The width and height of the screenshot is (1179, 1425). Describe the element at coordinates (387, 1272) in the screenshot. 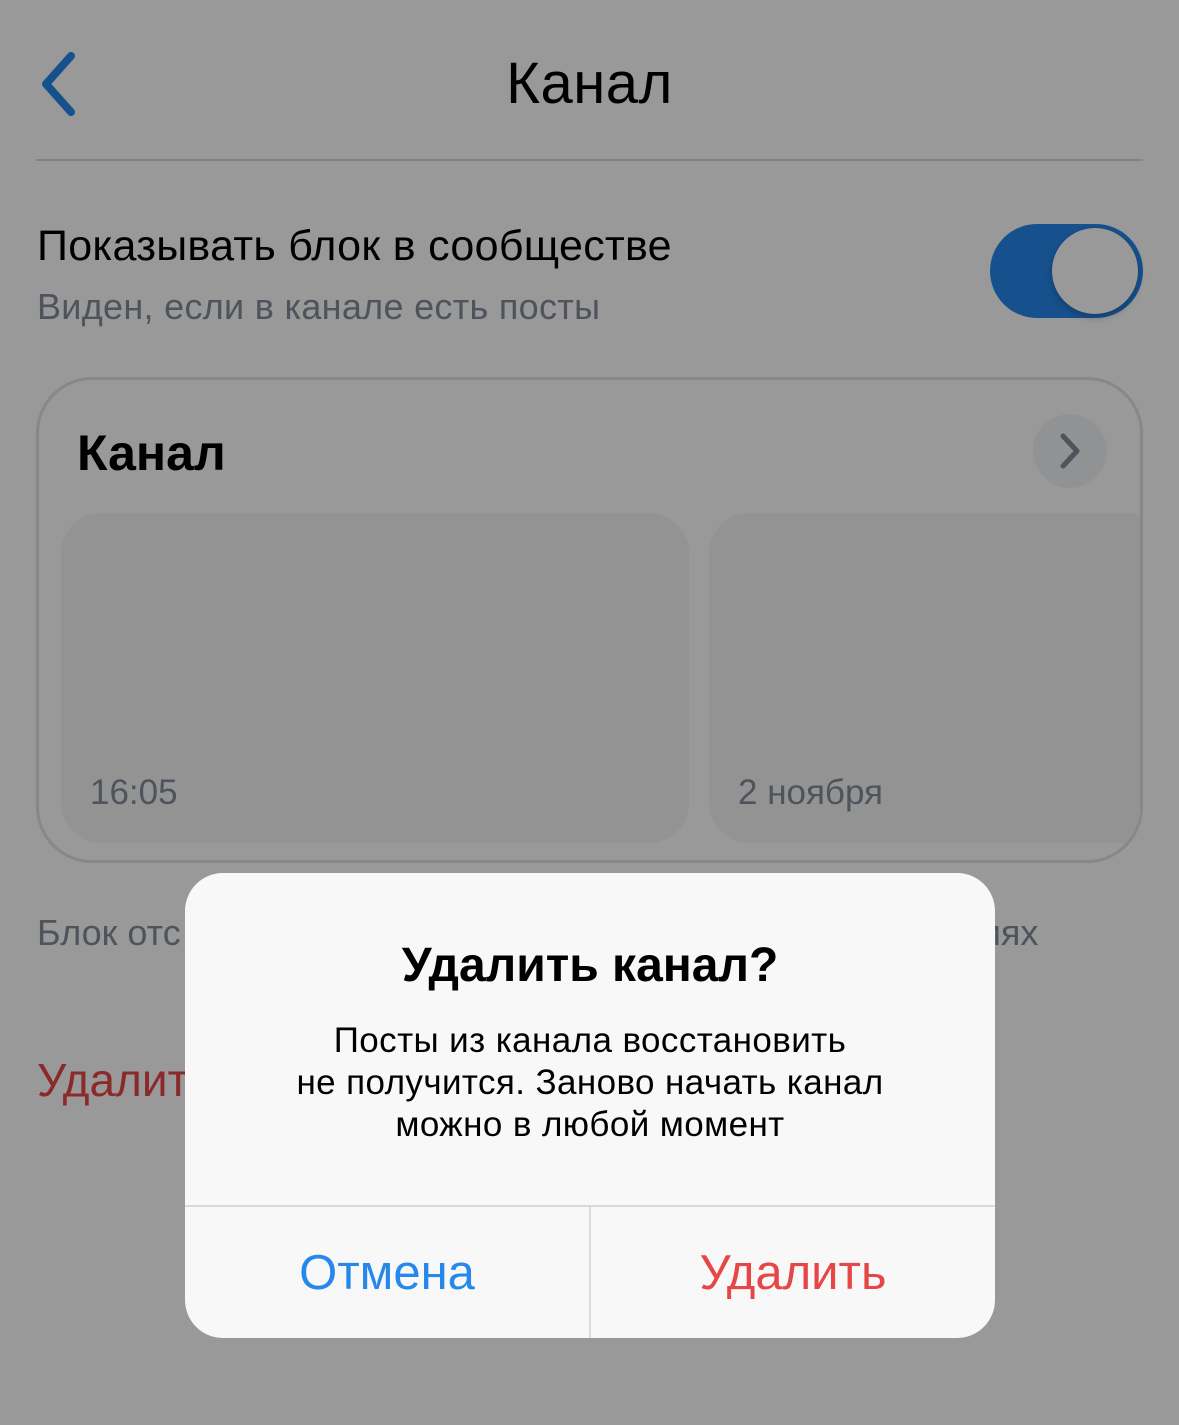

I see `cancel-button: Отмена` at that location.